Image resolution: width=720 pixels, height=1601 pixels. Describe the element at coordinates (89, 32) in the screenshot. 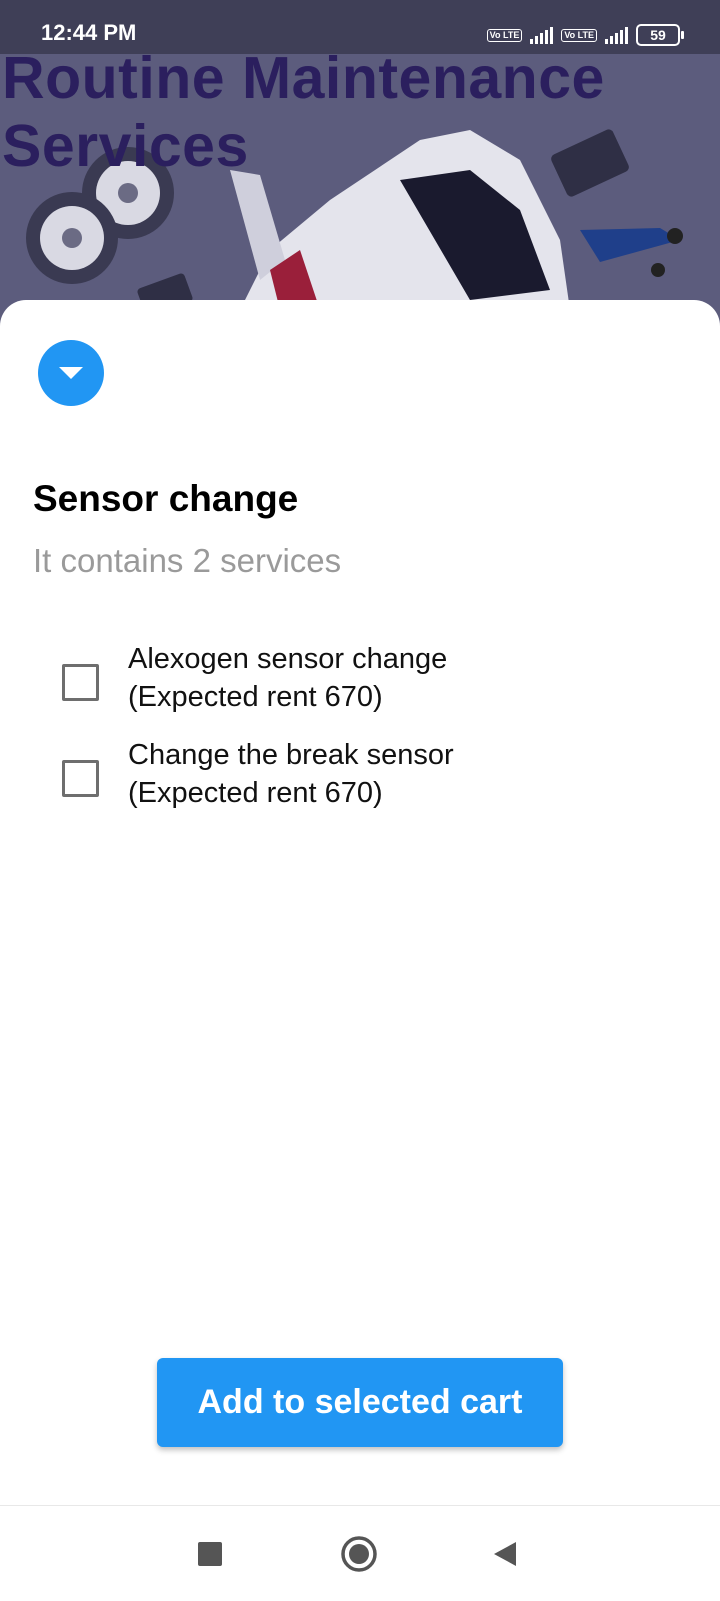

I see `status-time: 12:44 PM` at that location.